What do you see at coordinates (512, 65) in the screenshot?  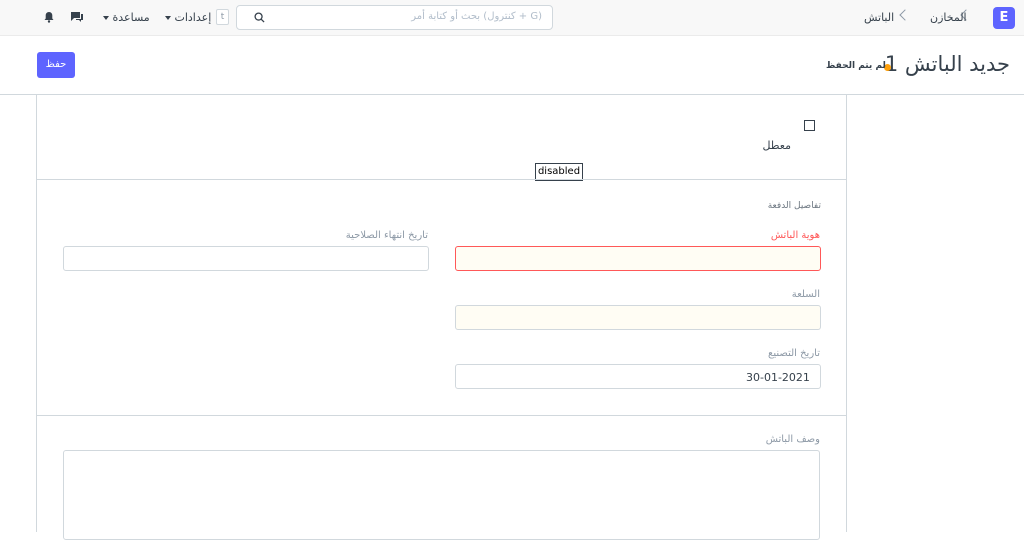 I see `page-head: جديد الباتش 1 لم يتم الحفظ حفظ` at bounding box center [512, 65].